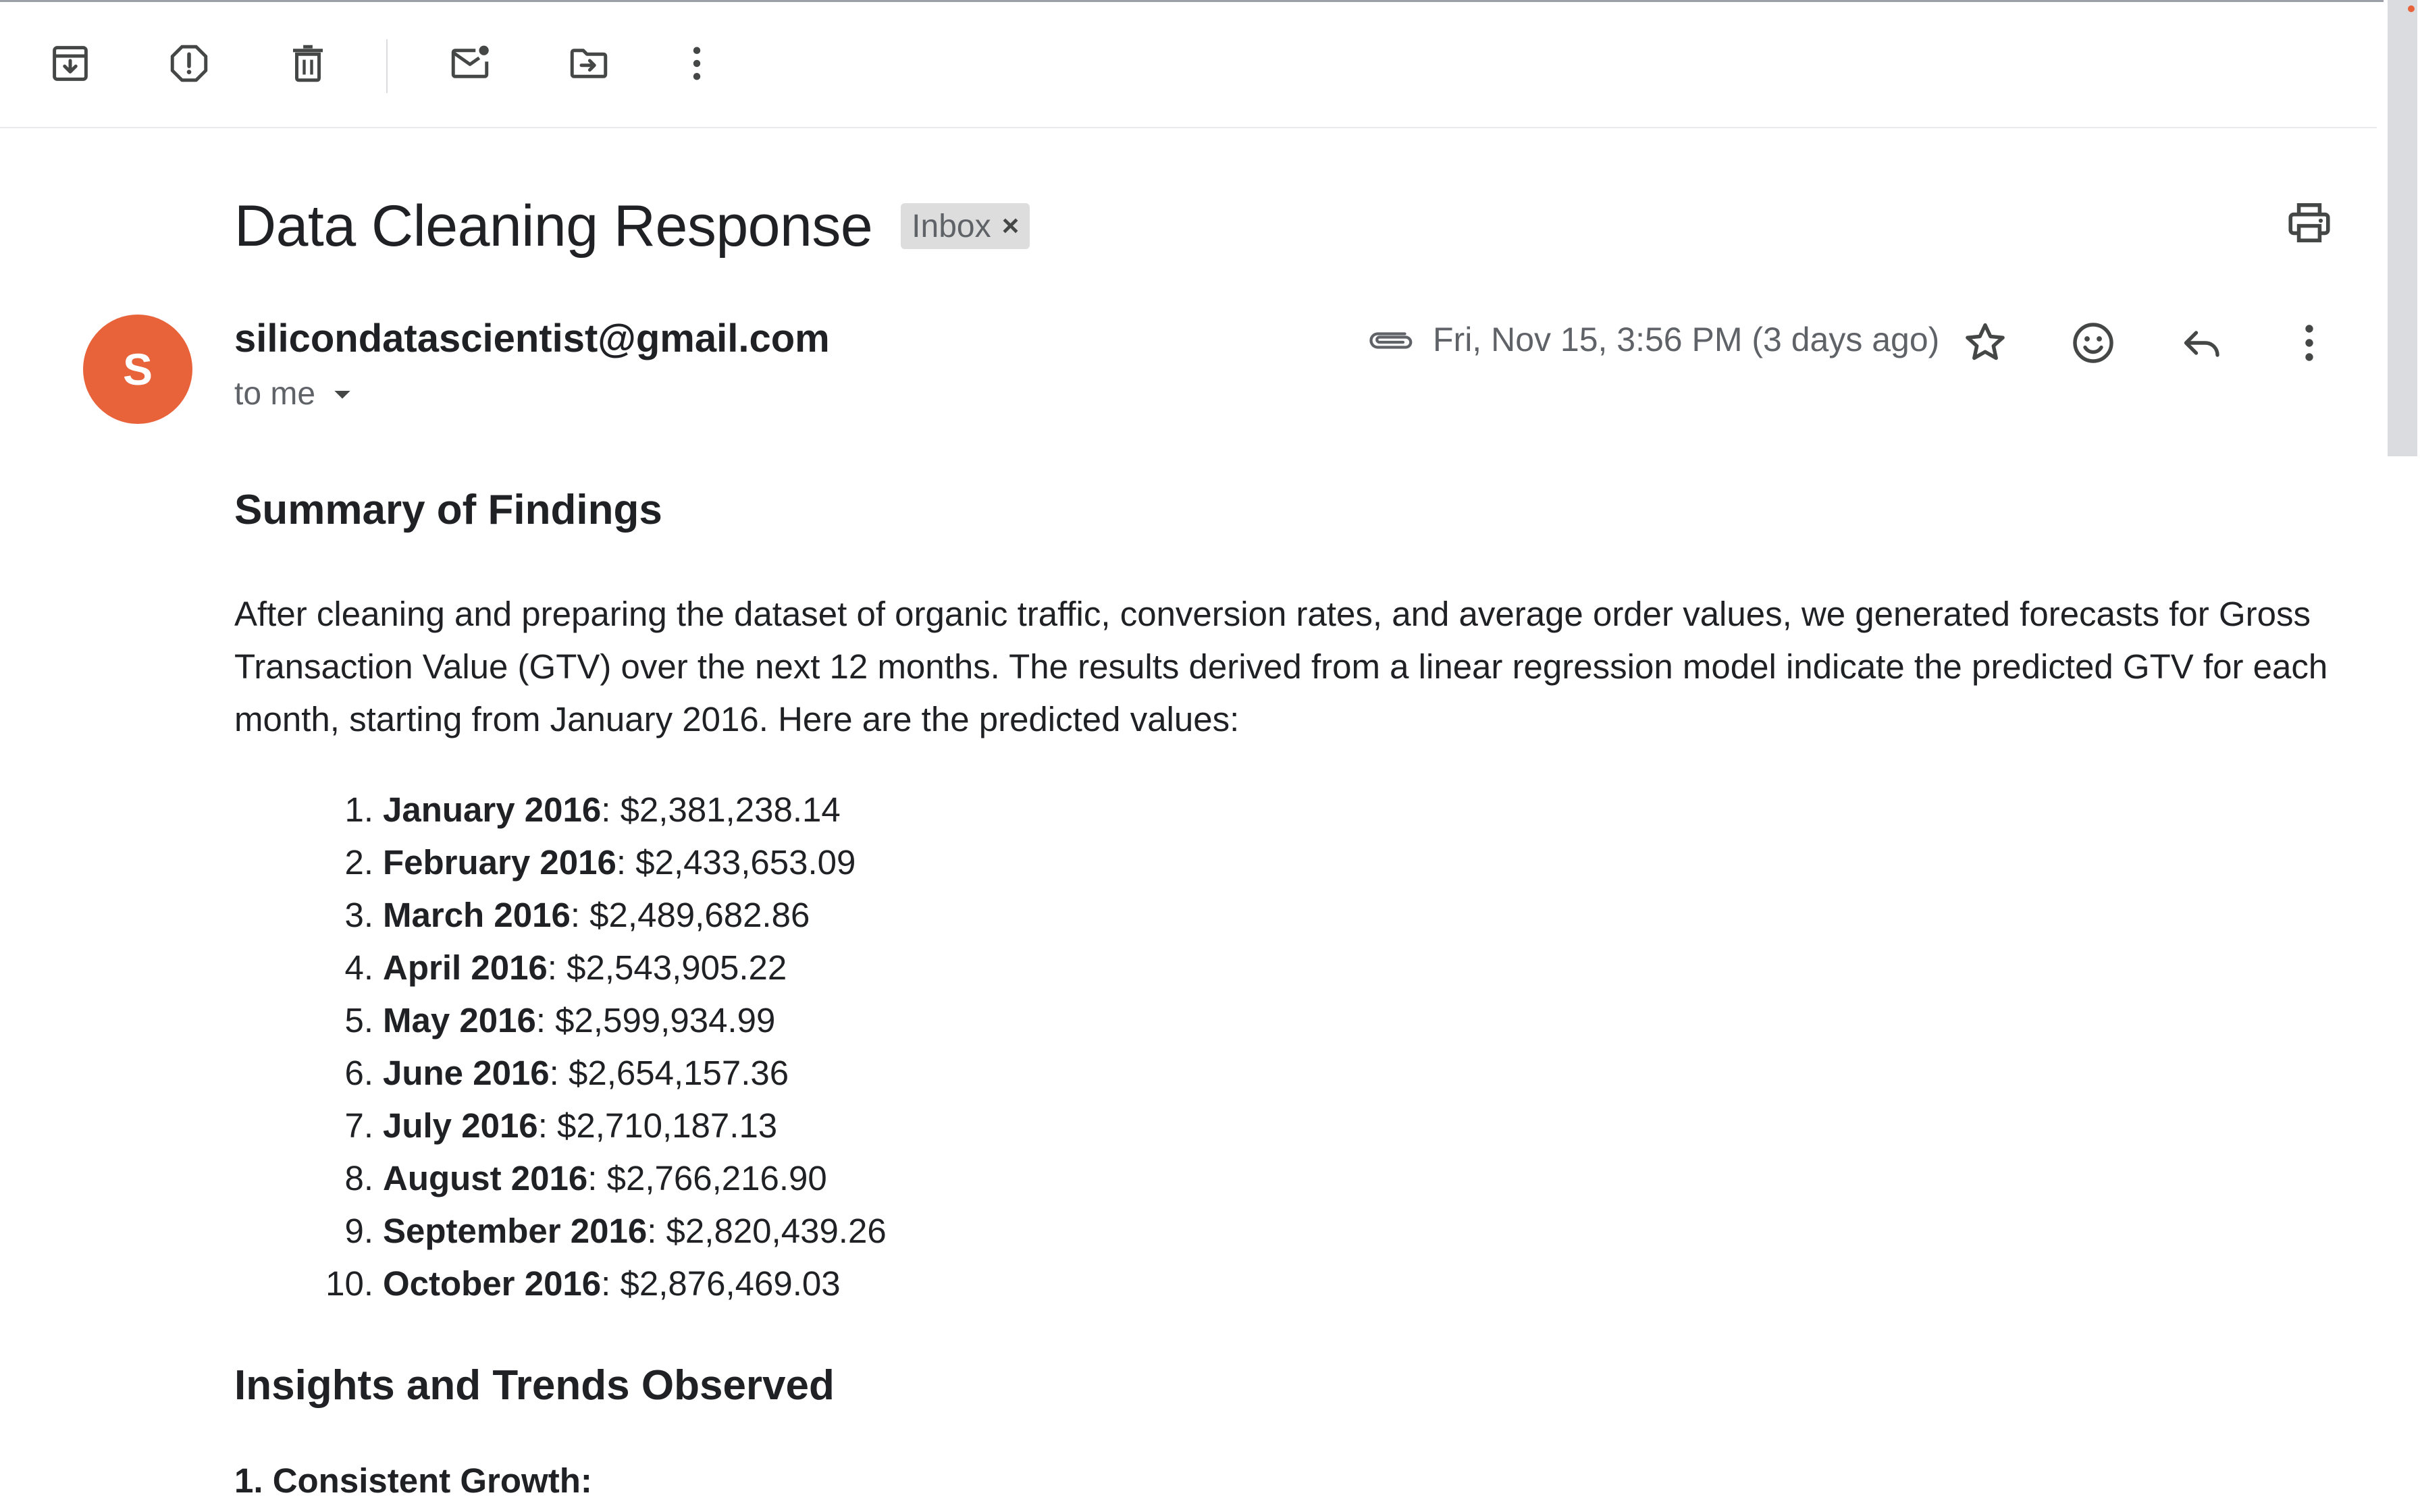 Image resolution: width=2420 pixels, height=1512 pixels. Describe the element at coordinates (358, 915) in the screenshot. I see `forecast-item-number: 3.` at that location.